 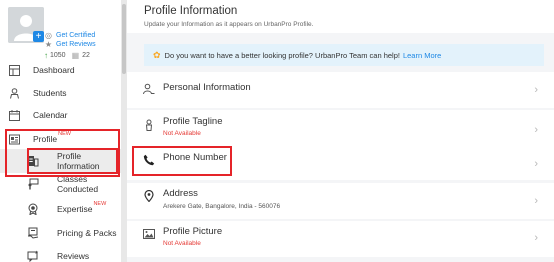 I want to click on add-photo-icon: +, so click(x=38, y=36).